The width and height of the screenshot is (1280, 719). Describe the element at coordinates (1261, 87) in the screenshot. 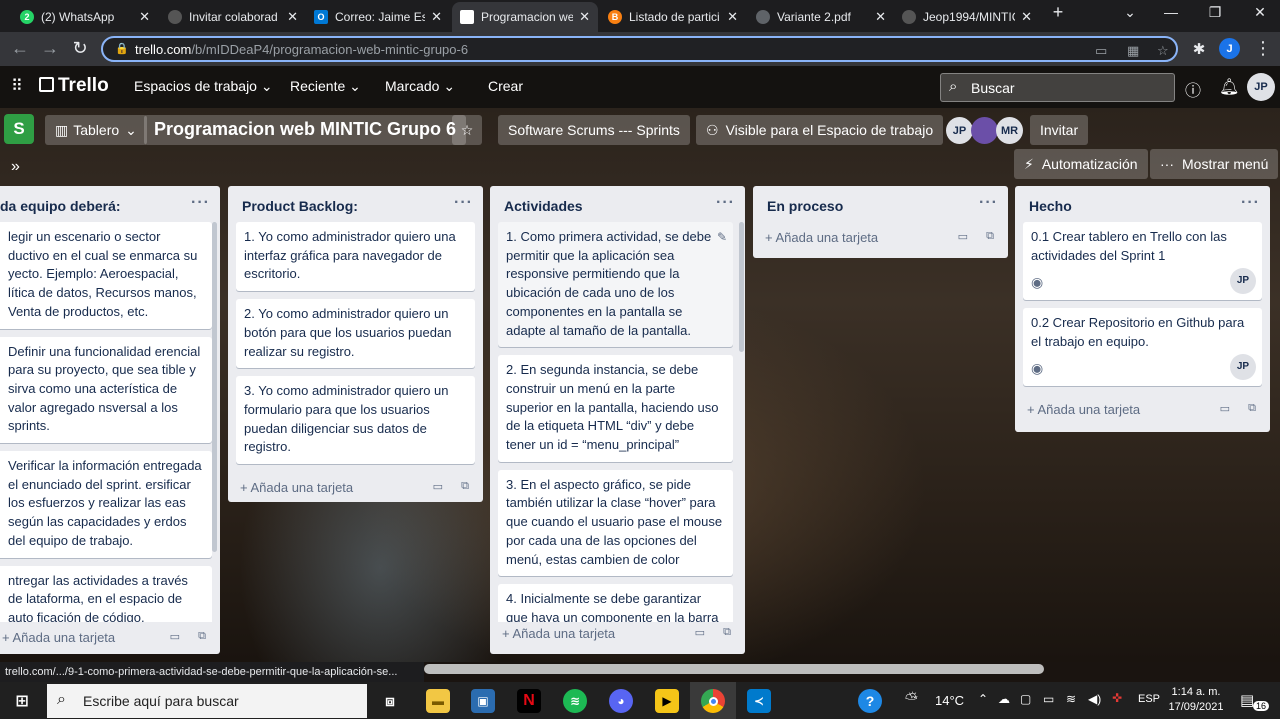

I see `user-avatar: JP` at that location.